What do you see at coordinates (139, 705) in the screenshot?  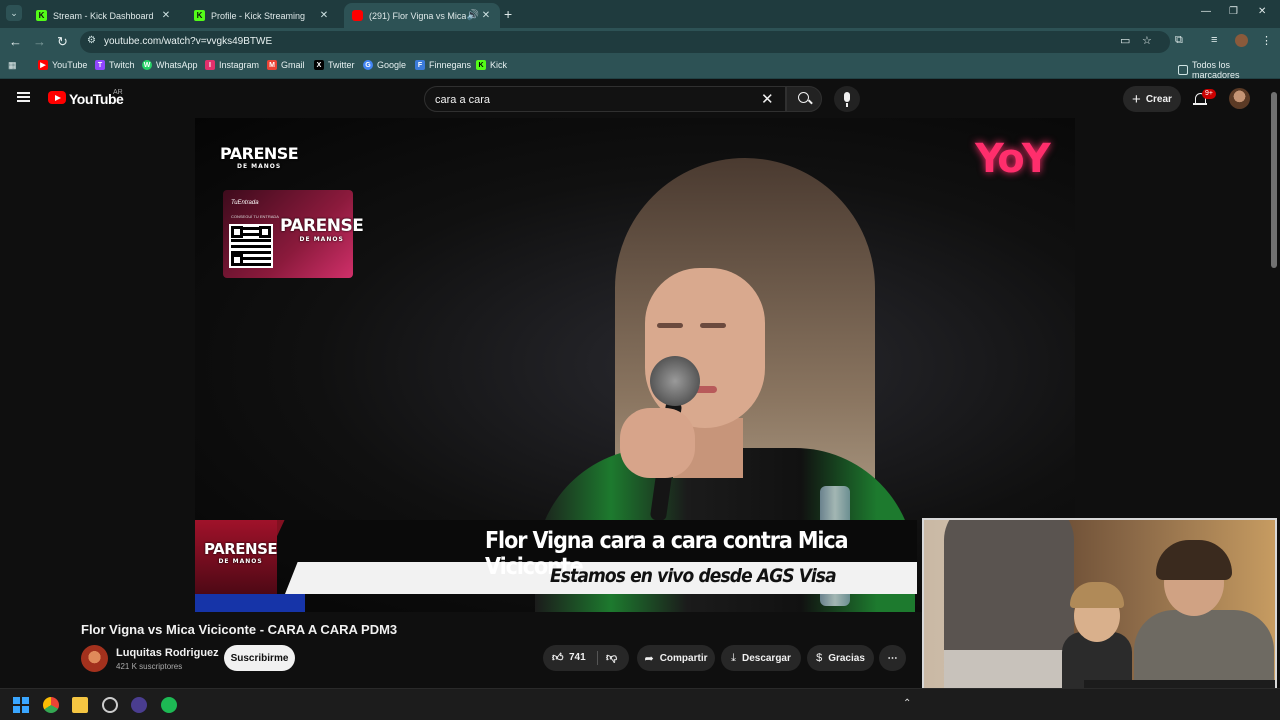 I see `app-icon` at bounding box center [139, 705].